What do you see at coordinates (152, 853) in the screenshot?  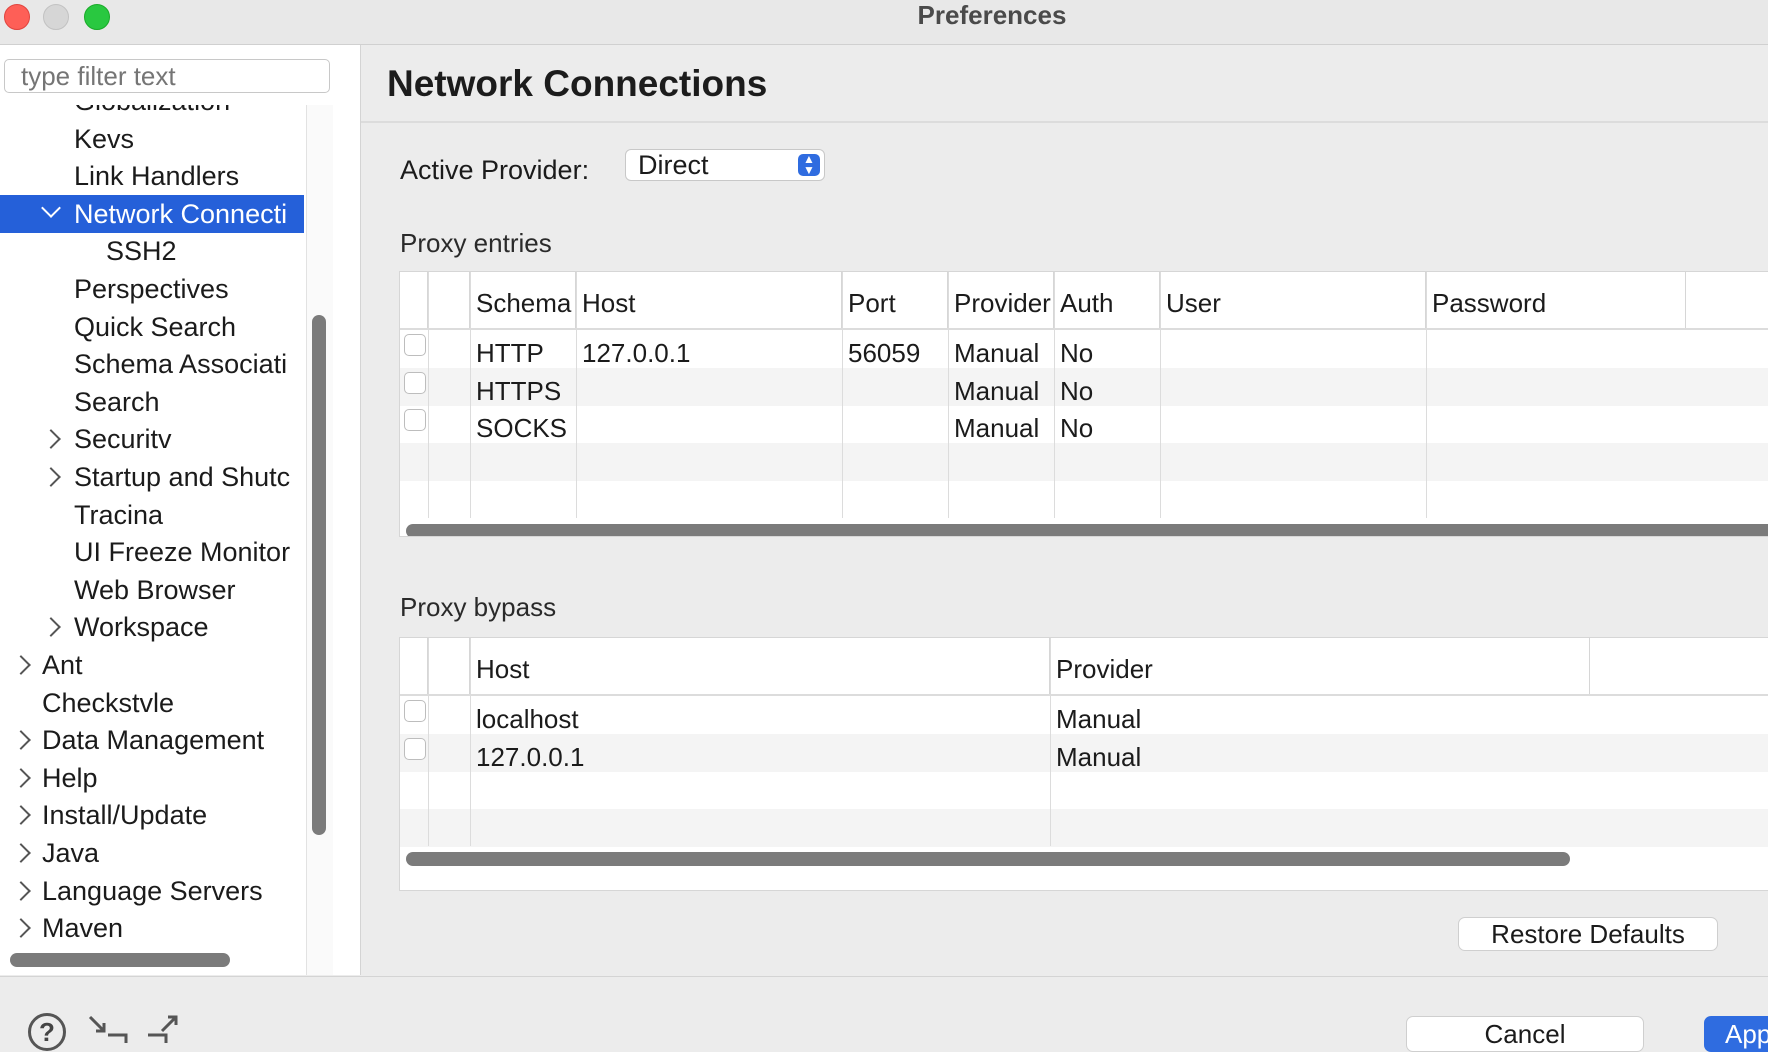 I see `tree-item-java: Java` at bounding box center [152, 853].